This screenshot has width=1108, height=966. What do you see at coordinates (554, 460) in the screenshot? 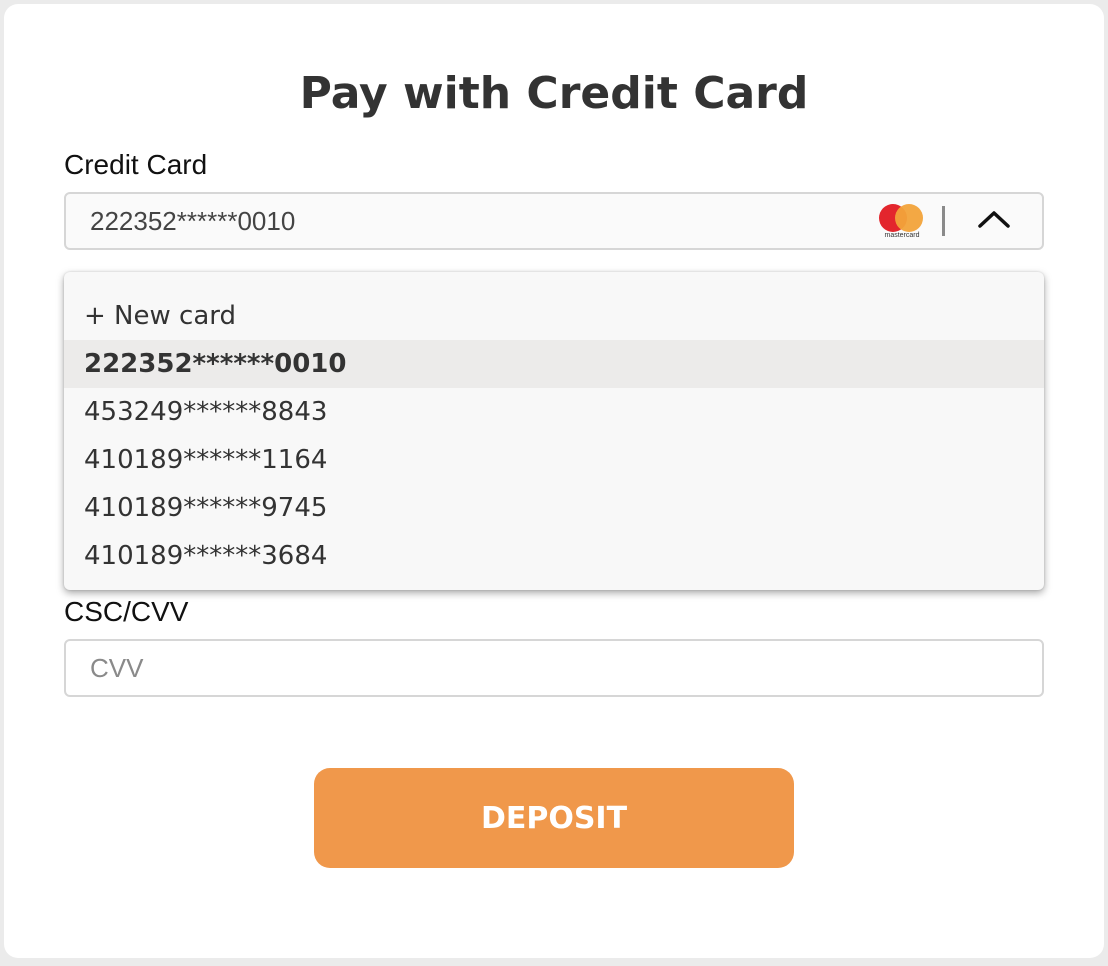
I see `dropdown-option: 410189******1164` at bounding box center [554, 460].